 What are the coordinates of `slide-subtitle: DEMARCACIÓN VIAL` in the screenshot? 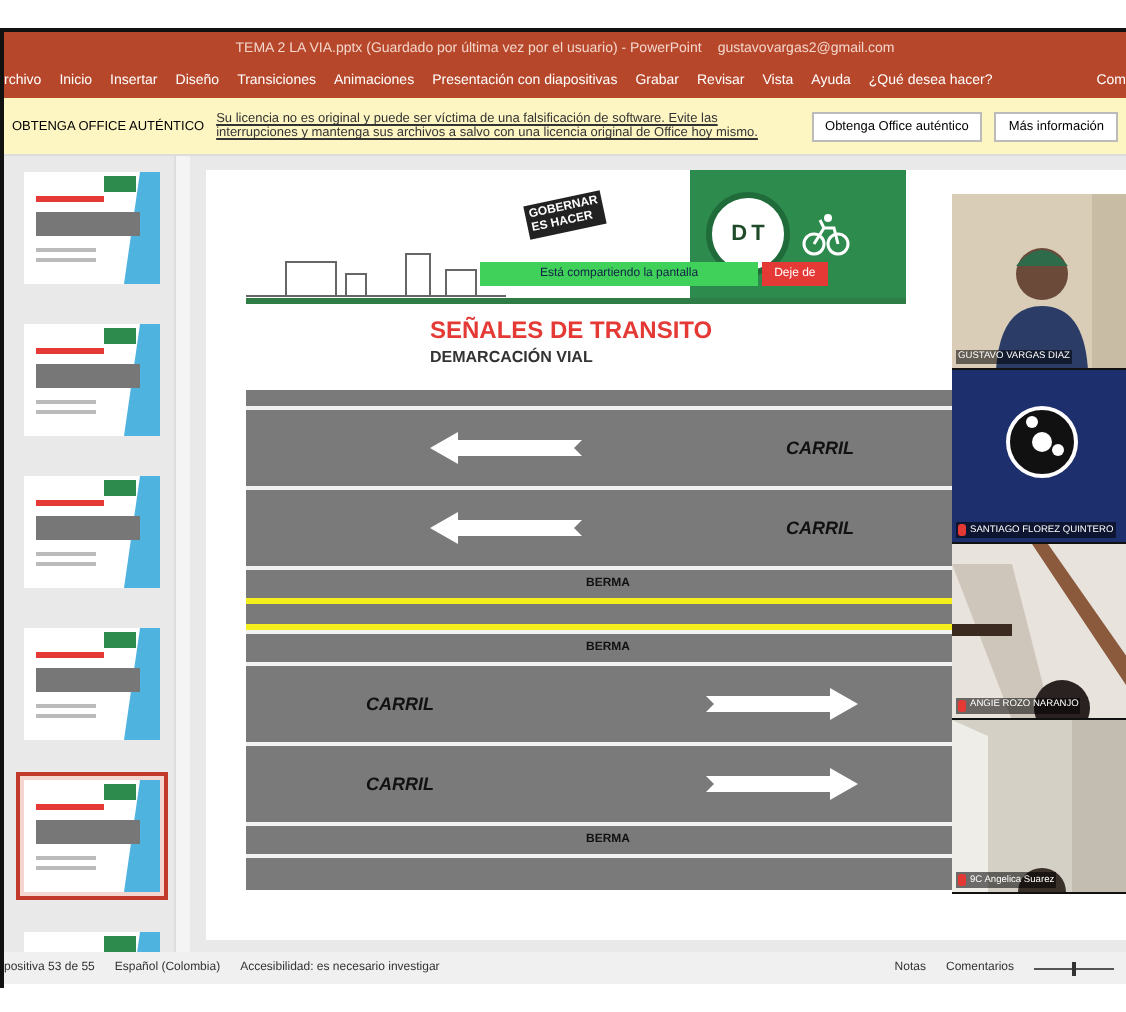 It's located at (511, 357).